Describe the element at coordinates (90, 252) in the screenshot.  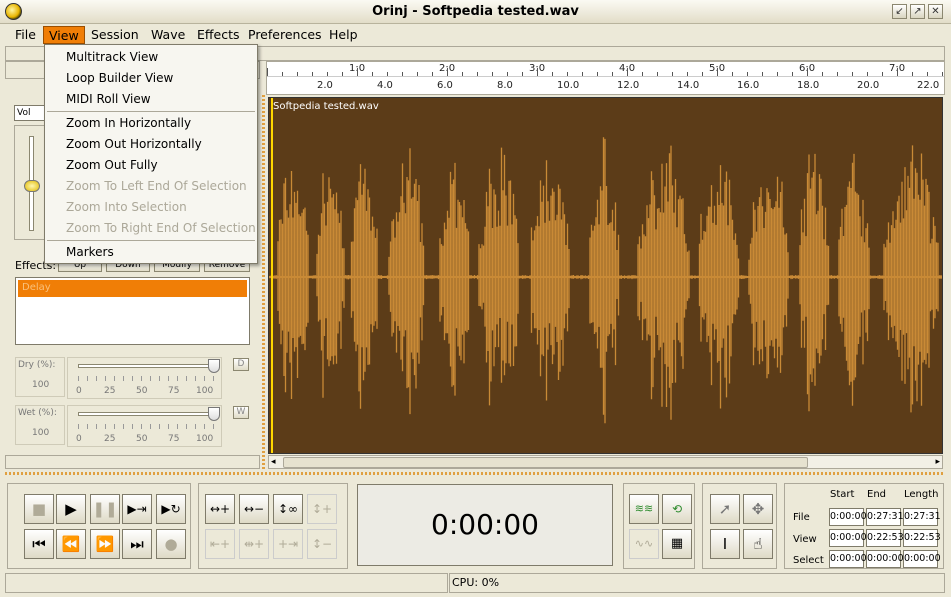
I see `menu-item-markers: Markers` at that location.